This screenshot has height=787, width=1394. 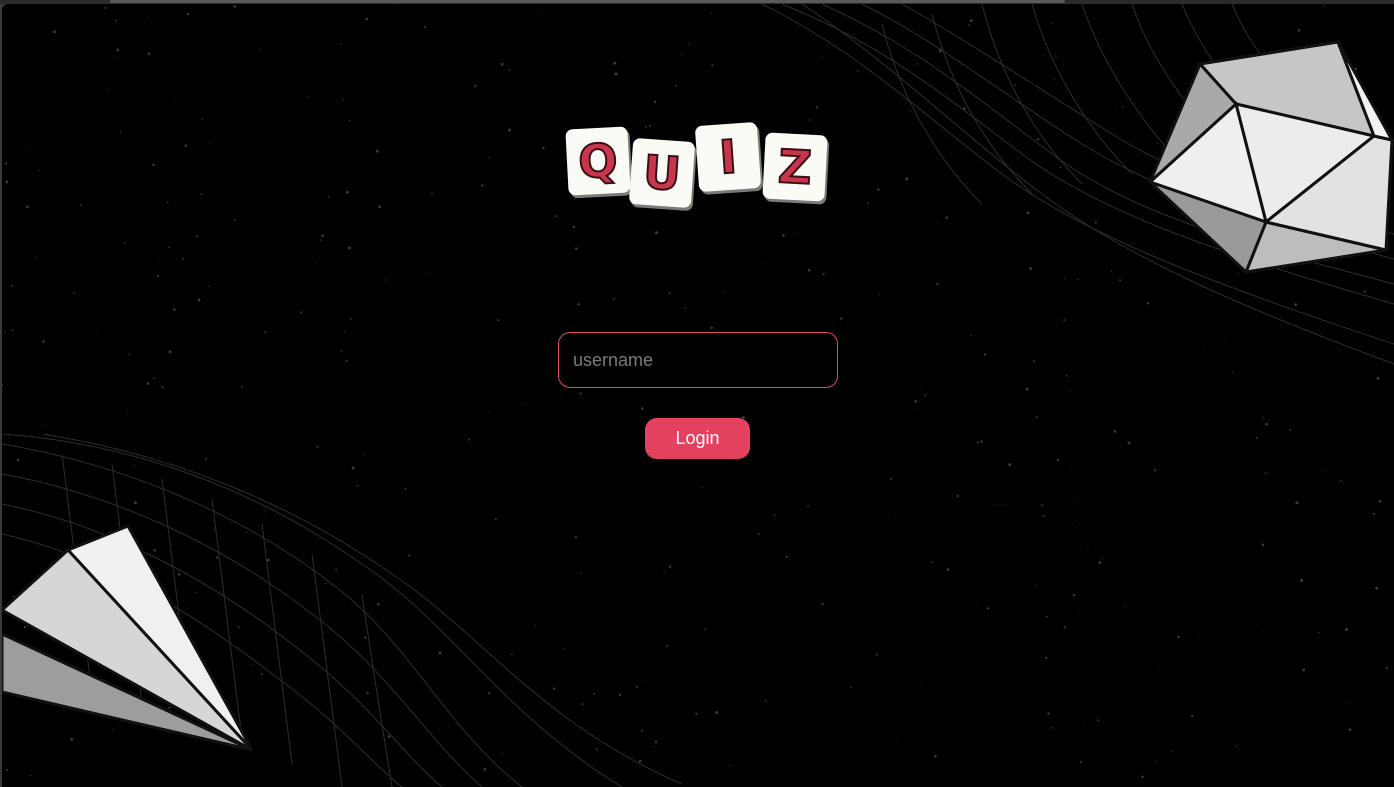 I want to click on logo-tile-q: Q, so click(x=598, y=161).